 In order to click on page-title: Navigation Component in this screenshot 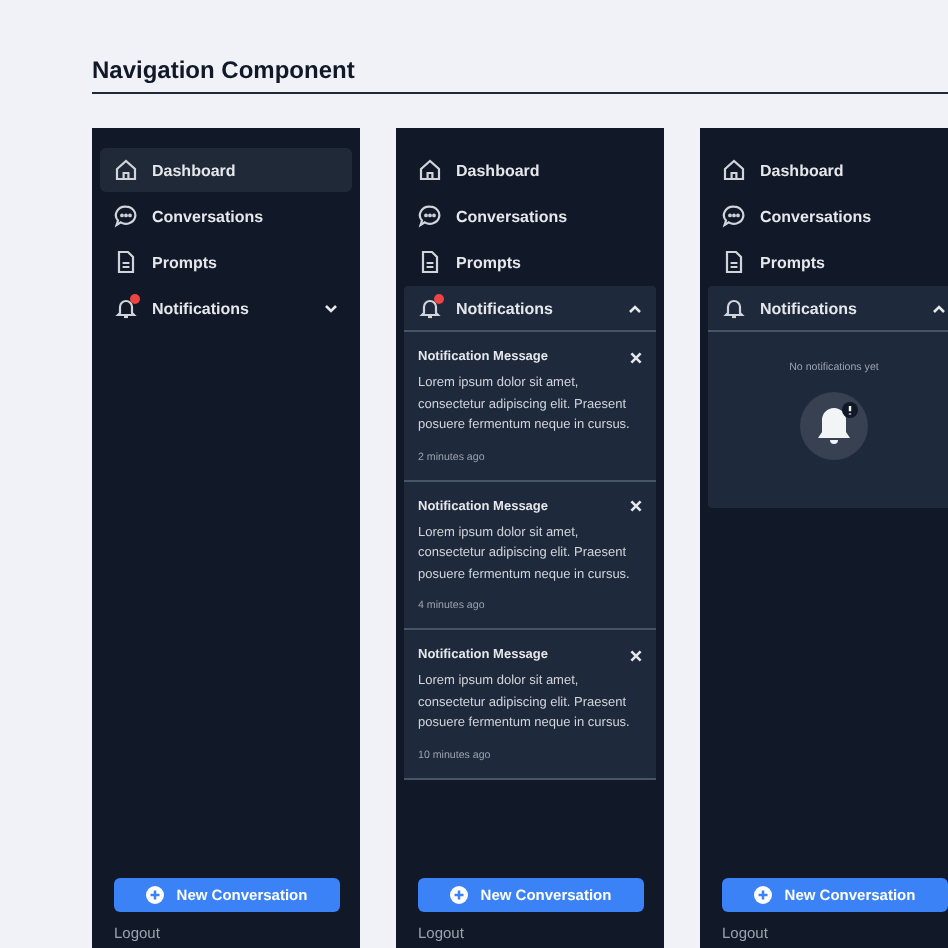, I will do `click(224, 70)`.